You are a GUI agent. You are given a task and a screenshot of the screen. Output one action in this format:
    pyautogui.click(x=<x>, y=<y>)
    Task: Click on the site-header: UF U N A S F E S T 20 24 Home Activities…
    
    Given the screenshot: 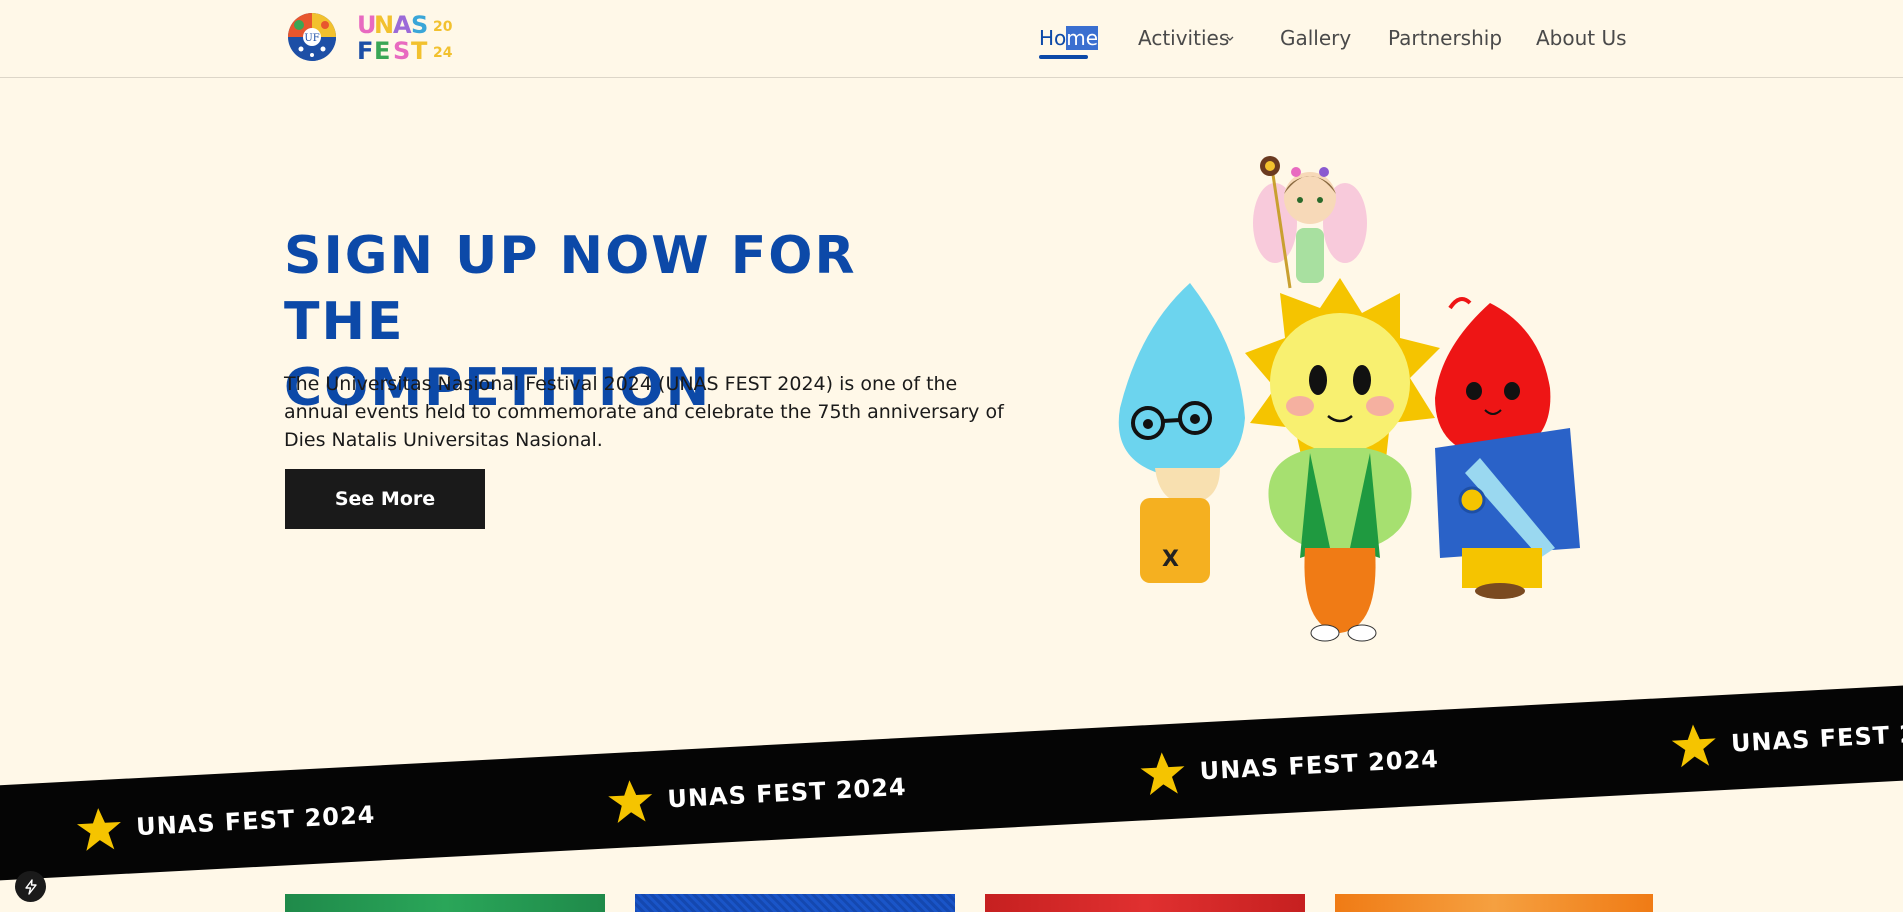 What is the action you would take?
    pyautogui.click(x=951, y=39)
    